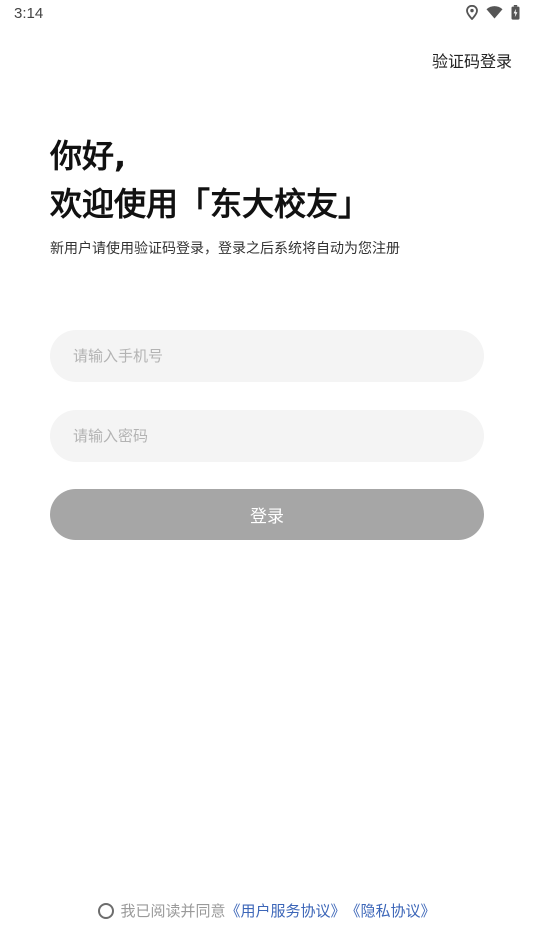  I want to click on wifi-icon, so click(494, 12).